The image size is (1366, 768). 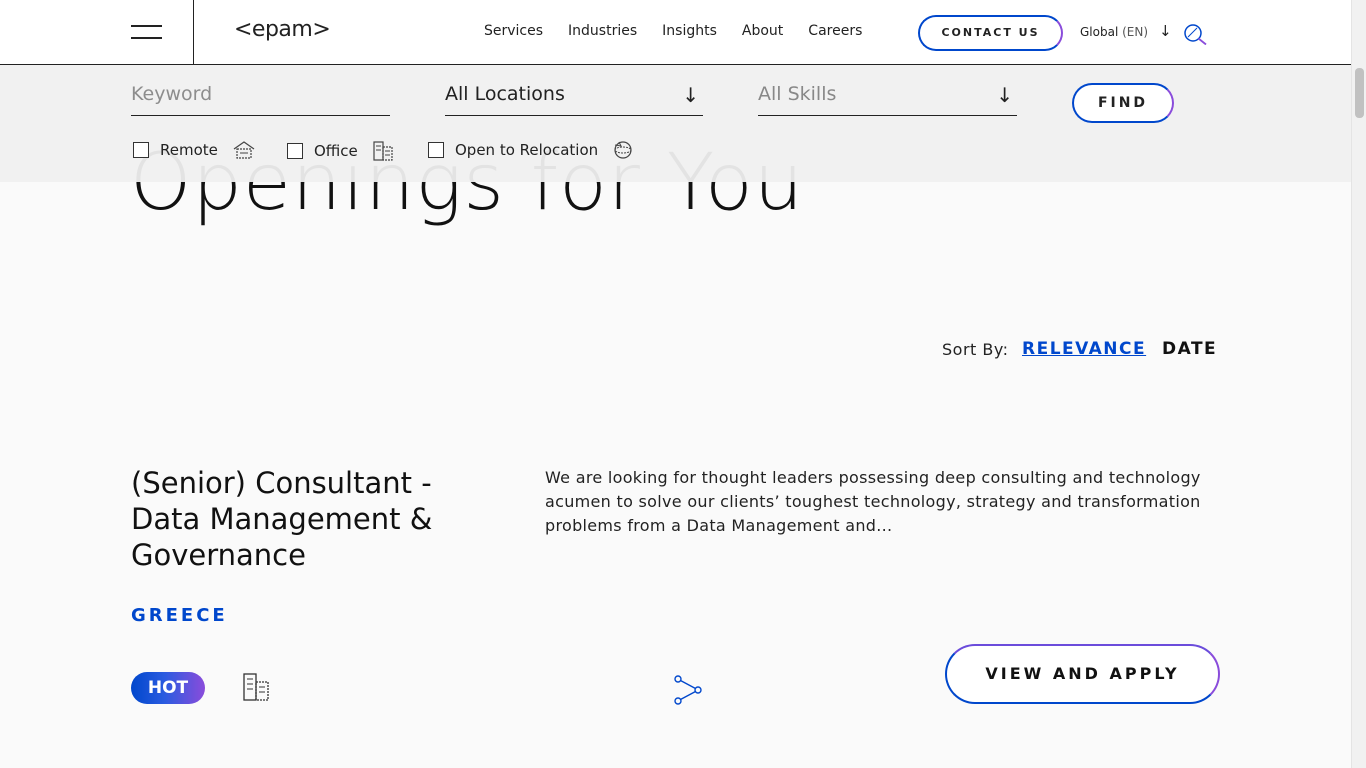 I want to click on share-icon, so click(x=688, y=690).